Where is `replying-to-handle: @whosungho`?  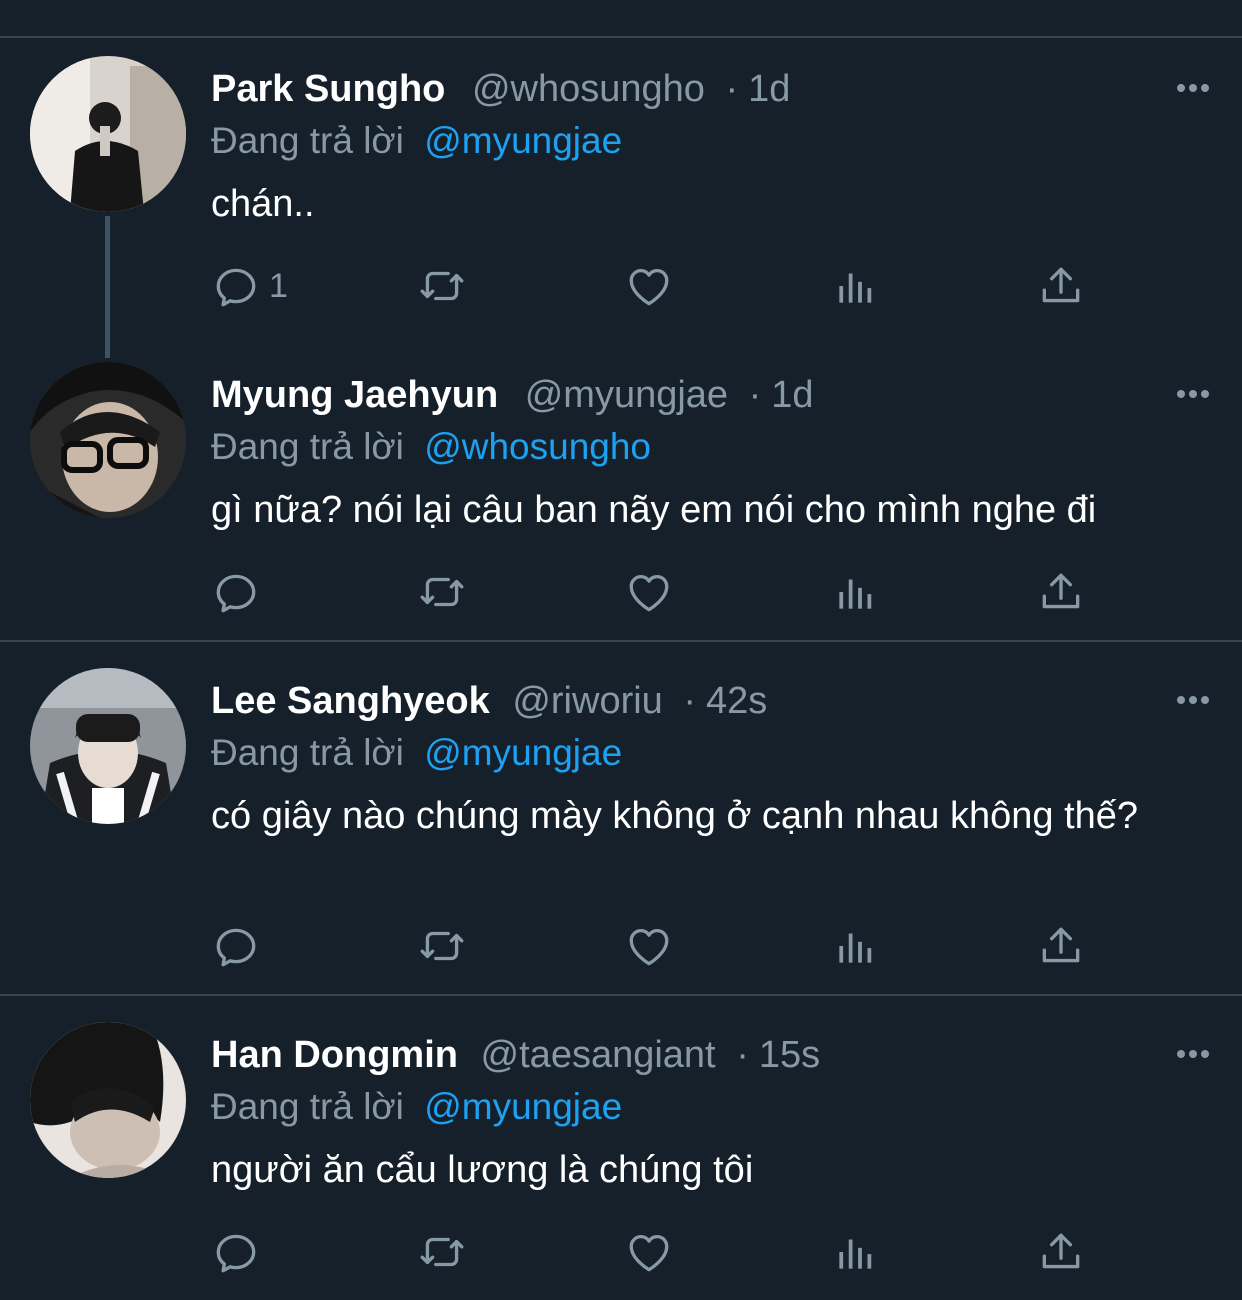
replying-to-handle: @whosungho is located at coordinates (537, 446).